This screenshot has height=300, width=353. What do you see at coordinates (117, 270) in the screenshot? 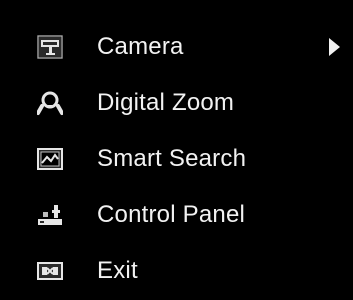
I see `menu-item-label: Exit` at bounding box center [117, 270].